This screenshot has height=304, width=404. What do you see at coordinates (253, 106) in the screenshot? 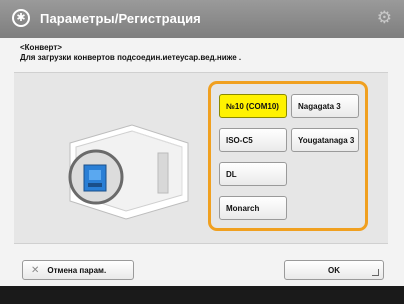
I see `envelope-option-com10: №10 (COM10)` at bounding box center [253, 106].